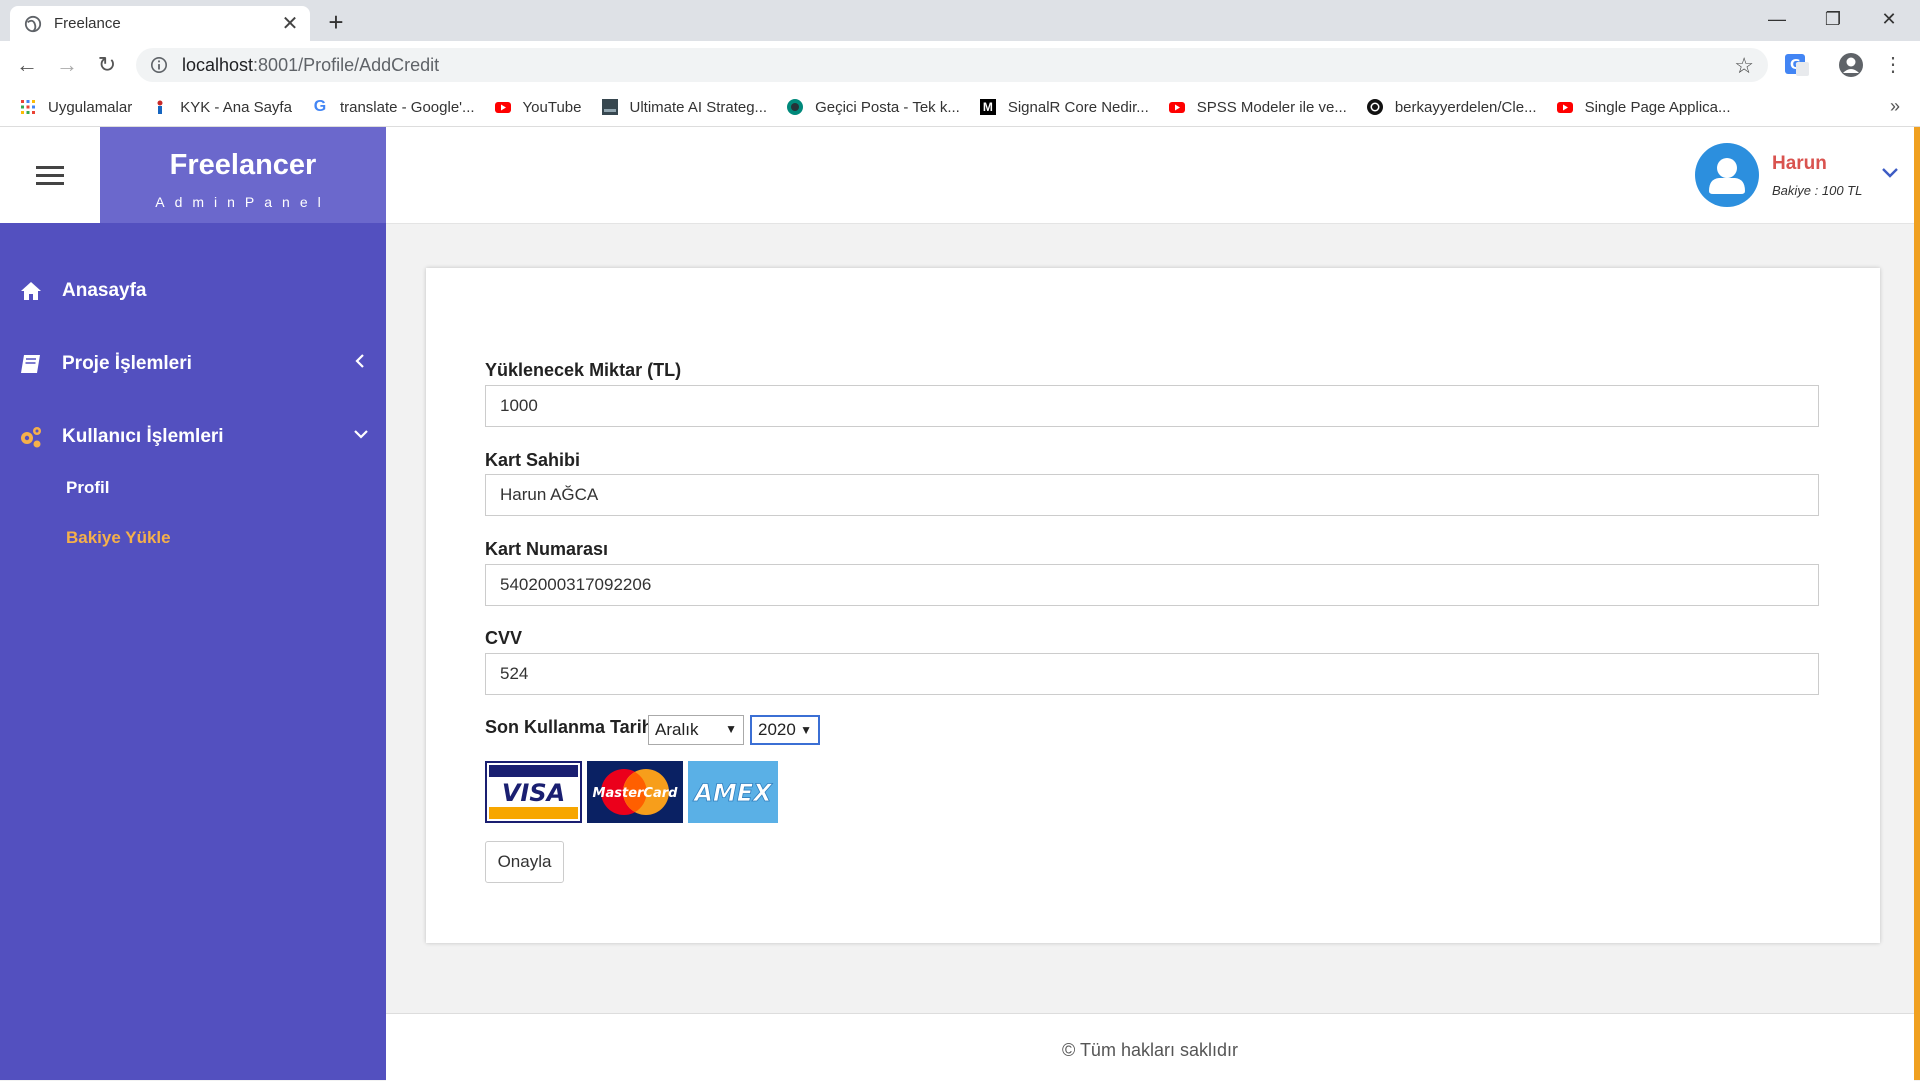  Describe the element at coordinates (193, 291) in the screenshot. I see `sidebar-item-home: Anasayfa` at that location.